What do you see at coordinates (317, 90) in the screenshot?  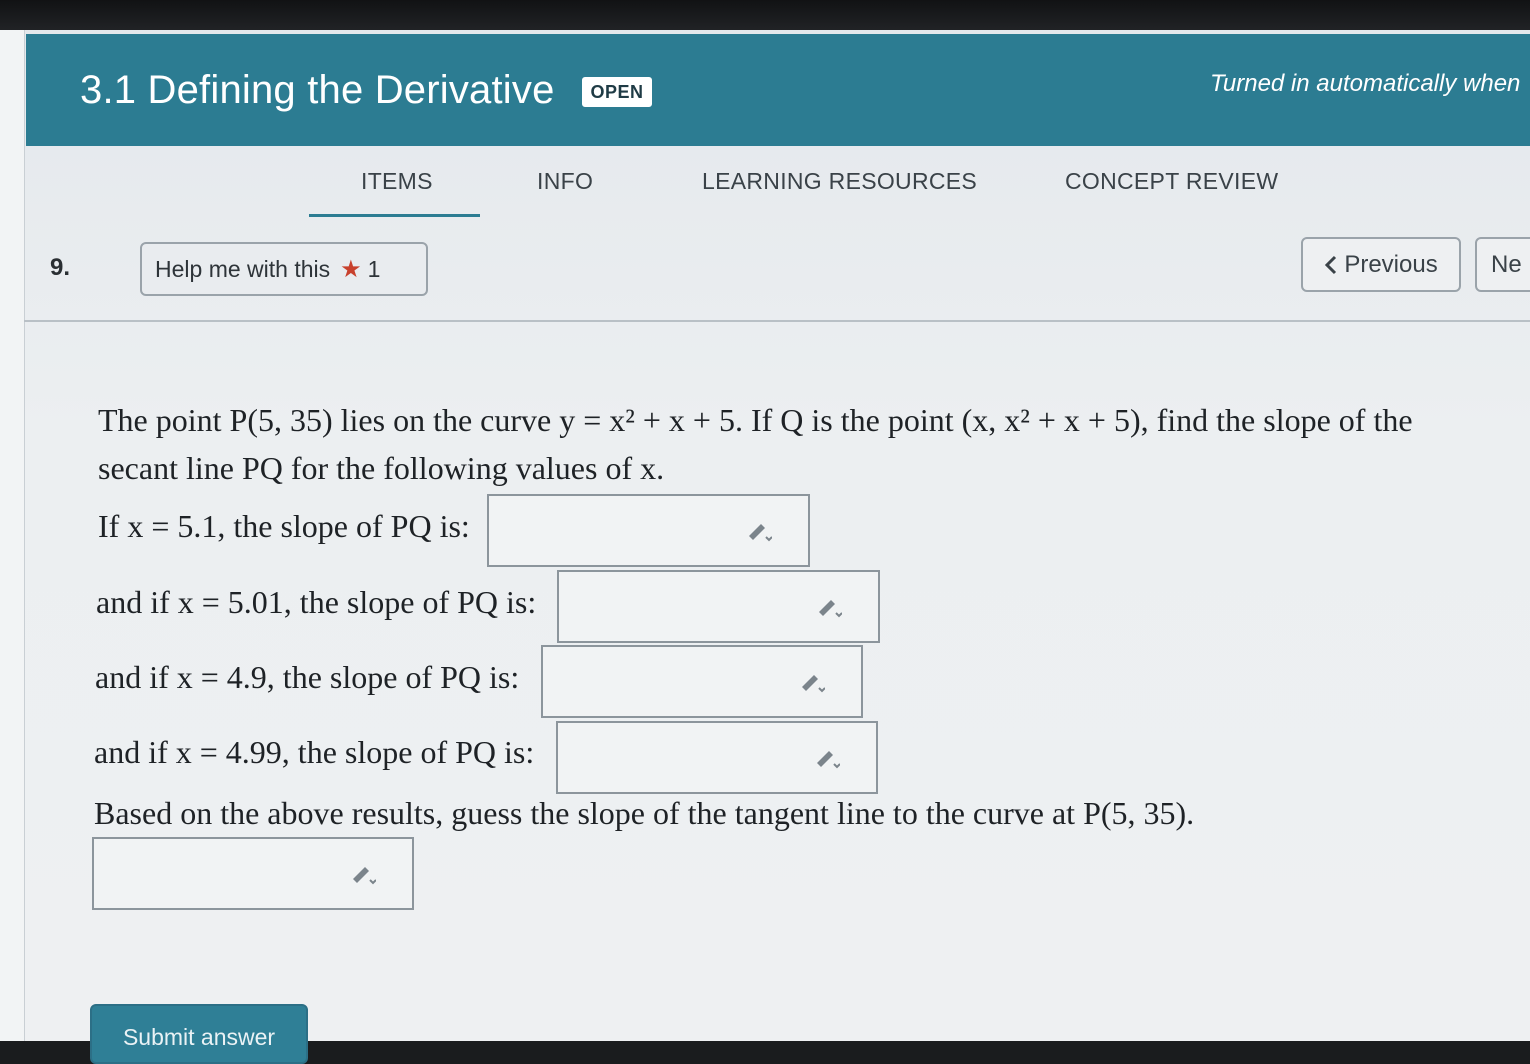 I see `assignment-title: 3.1 Defining the Derivative` at bounding box center [317, 90].